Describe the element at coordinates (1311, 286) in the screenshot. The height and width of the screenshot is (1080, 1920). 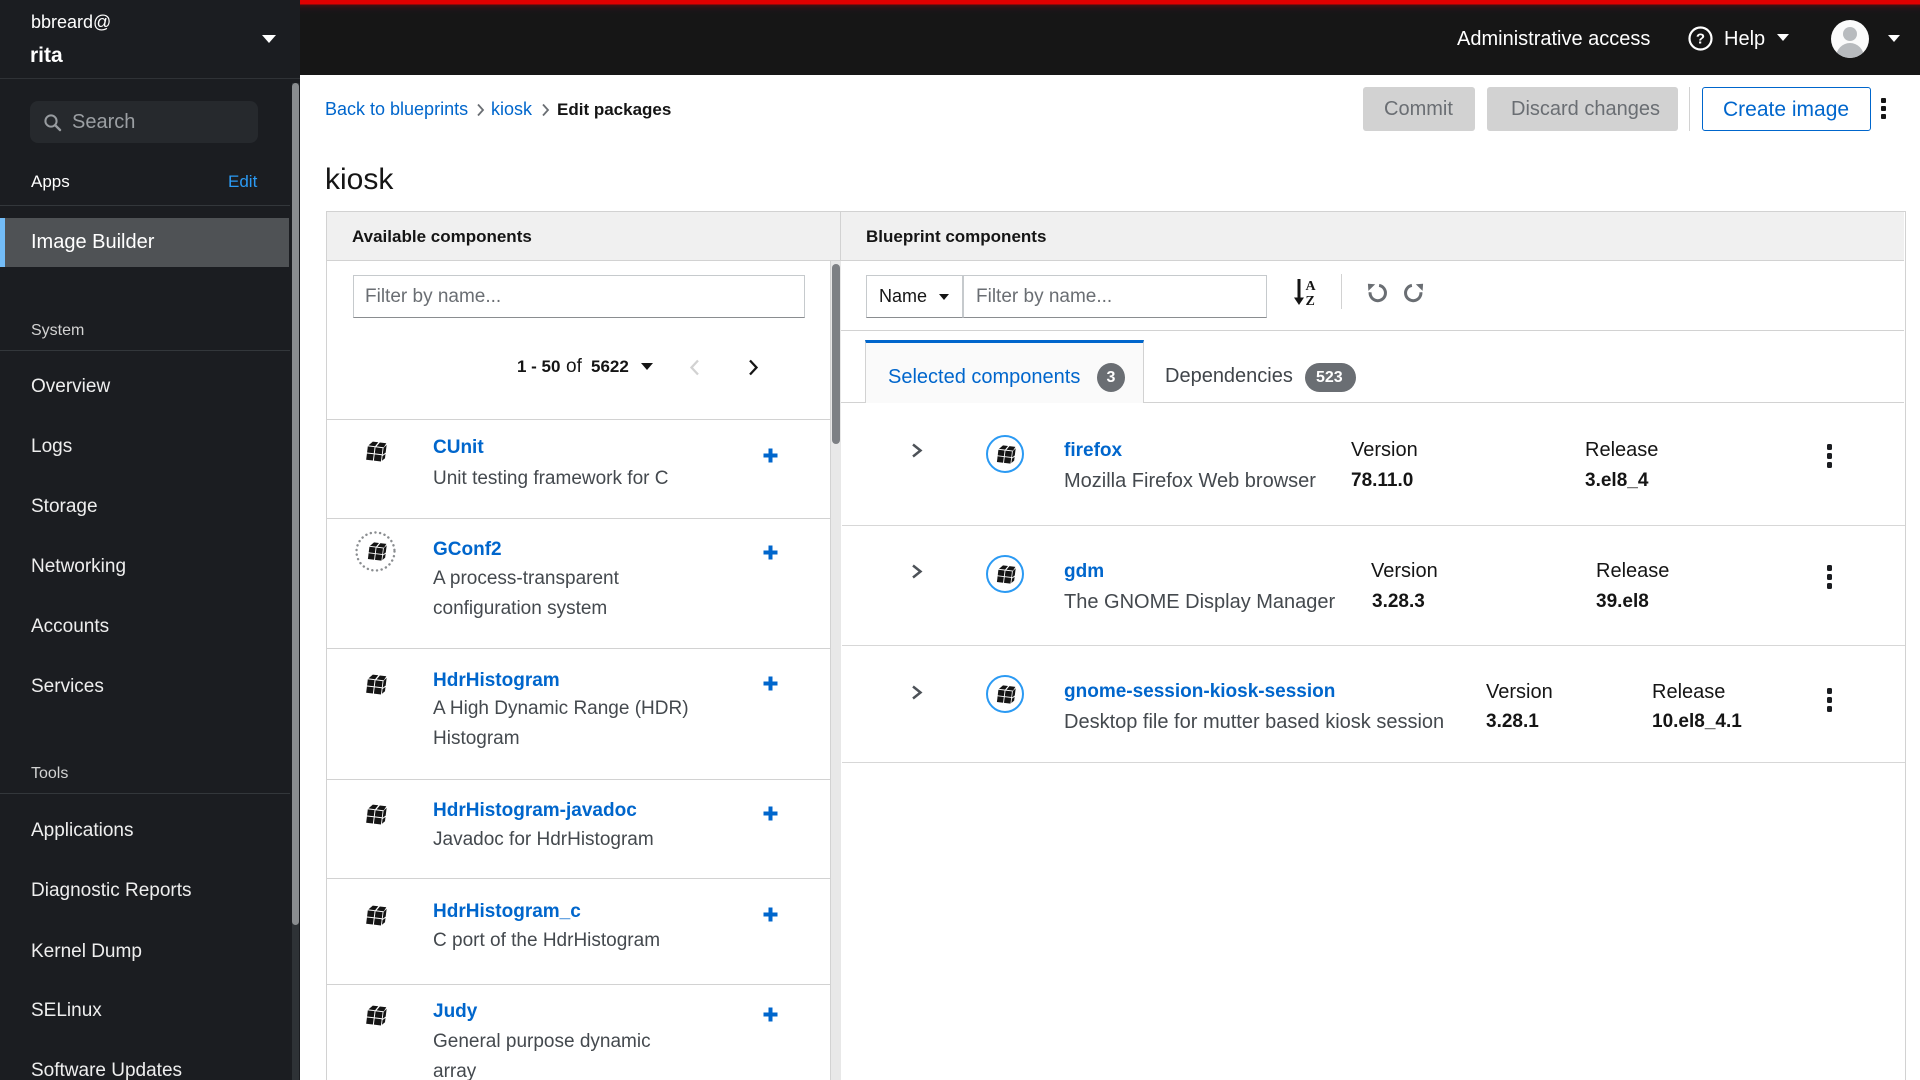
I see `svg-text: A` at that location.